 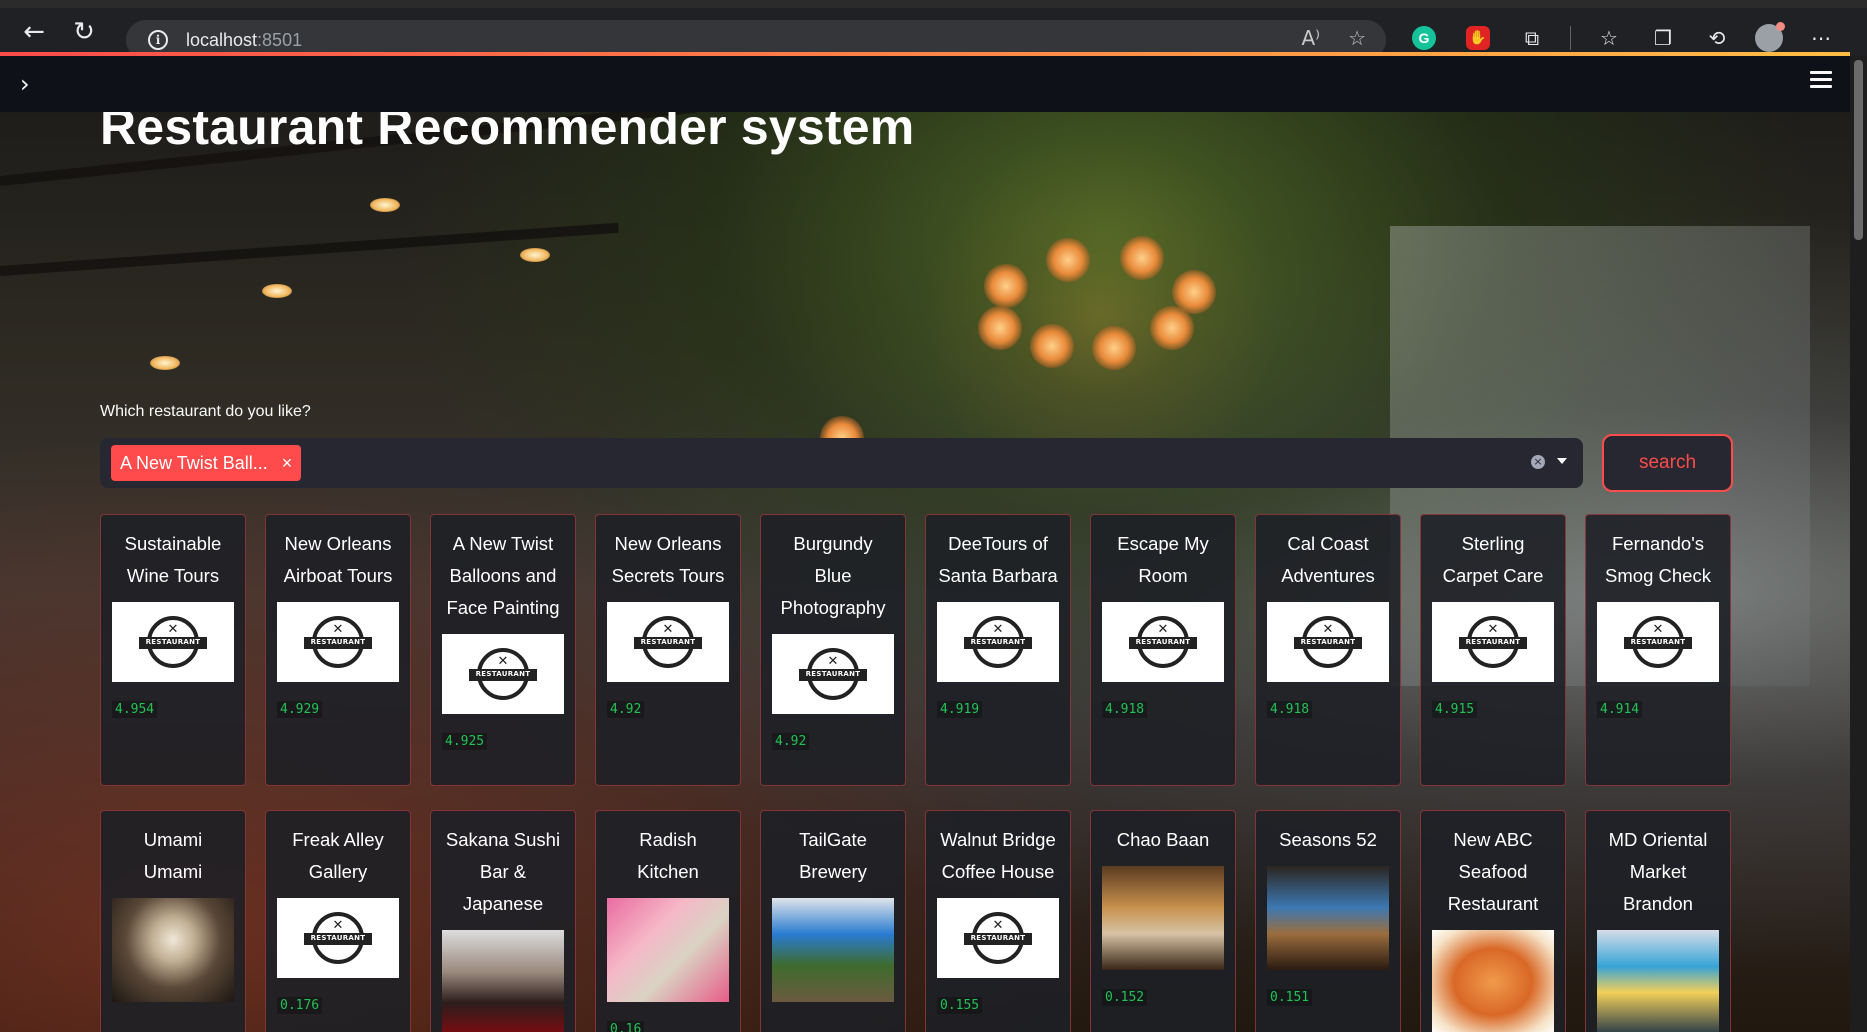 What do you see at coordinates (1858, 544) in the screenshot?
I see `page-scrollbar` at bounding box center [1858, 544].